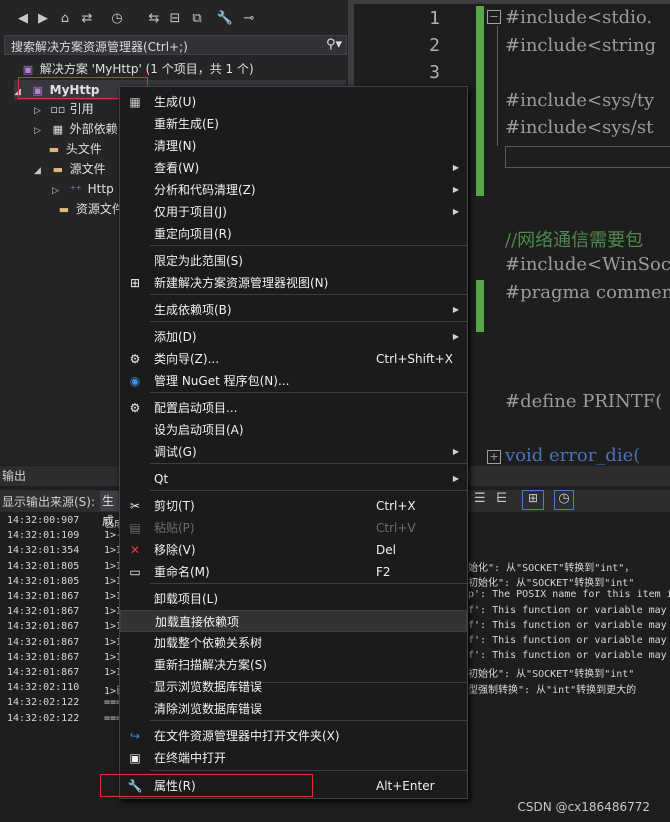 Image resolution: width=670 pixels, height=822 pixels. Describe the element at coordinates (193, 310) in the screenshot. I see `menu-item-label: 生成依赖项(B)` at that location.